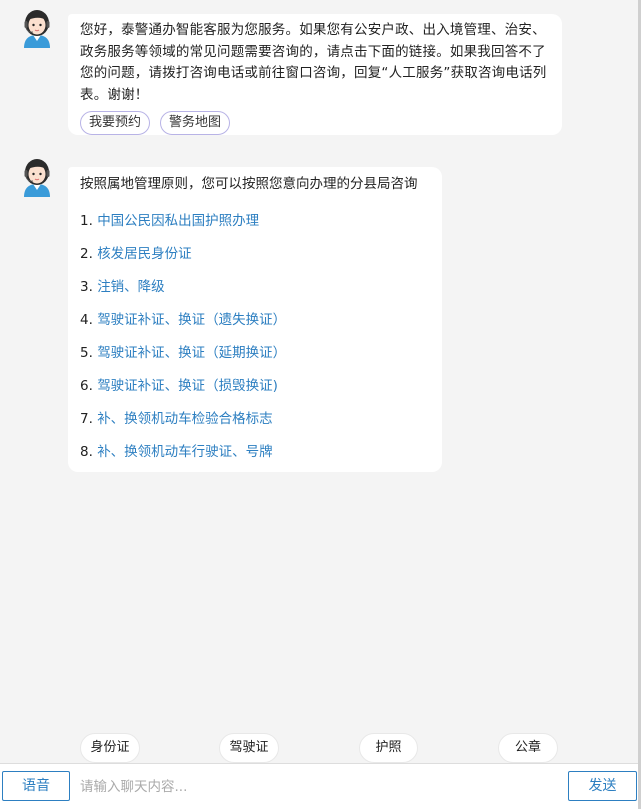 Image resolution: width=641 pixels, height=810 pixels. Describe the element at coordinates (187, 386) in the screenshot. I see `option-link: 驾驶证补证、换证（损毁换证)` at that location.